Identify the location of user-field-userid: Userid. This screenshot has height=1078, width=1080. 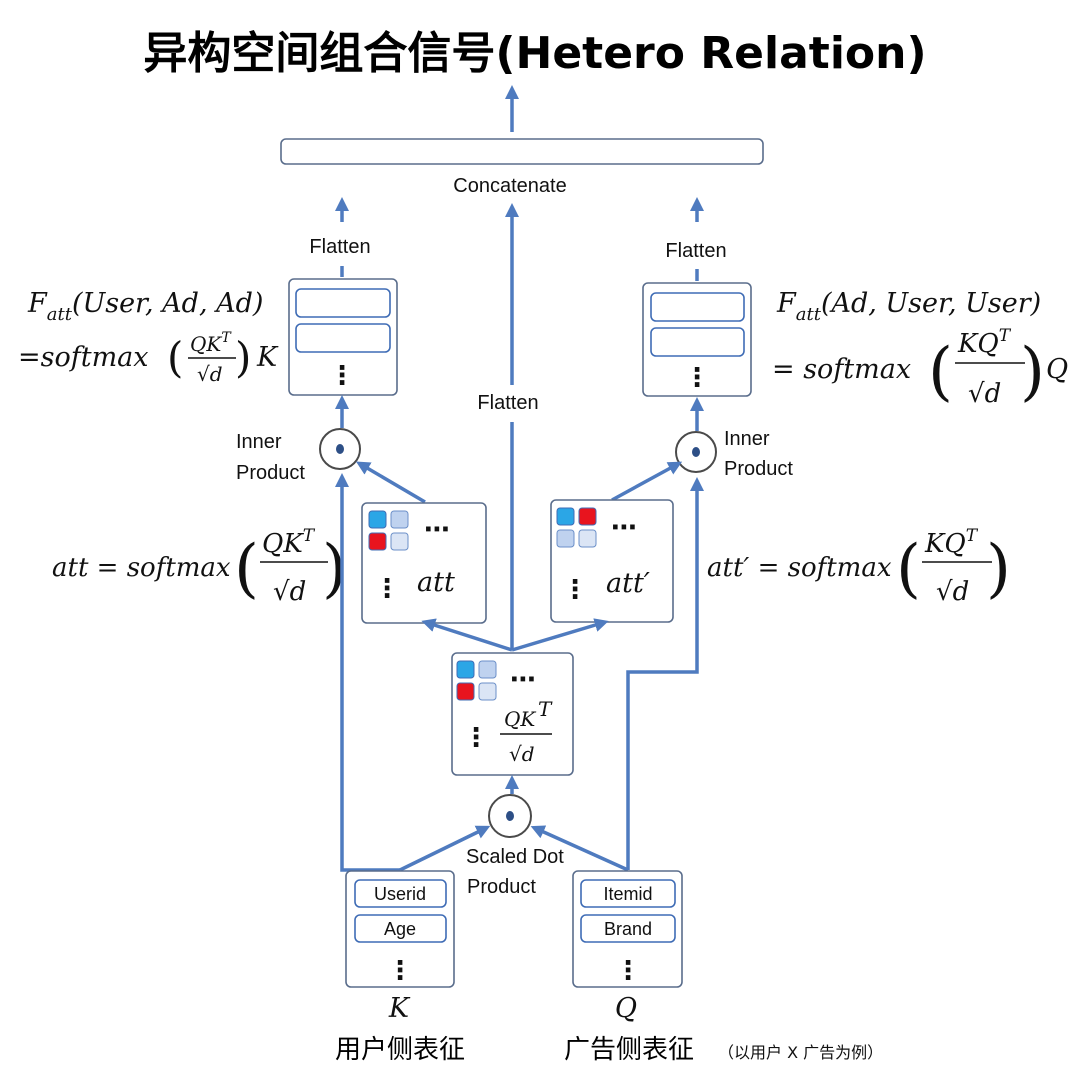
(400, 894).